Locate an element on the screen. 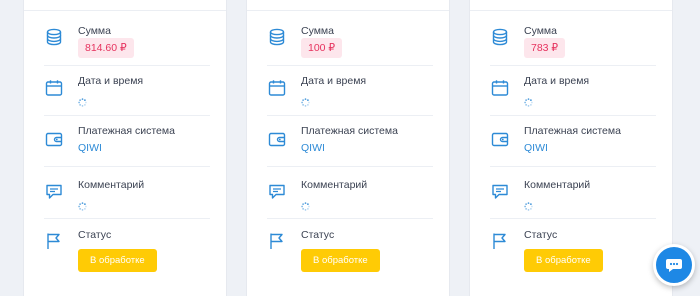  chat-button is located at coordinates (674, 265).